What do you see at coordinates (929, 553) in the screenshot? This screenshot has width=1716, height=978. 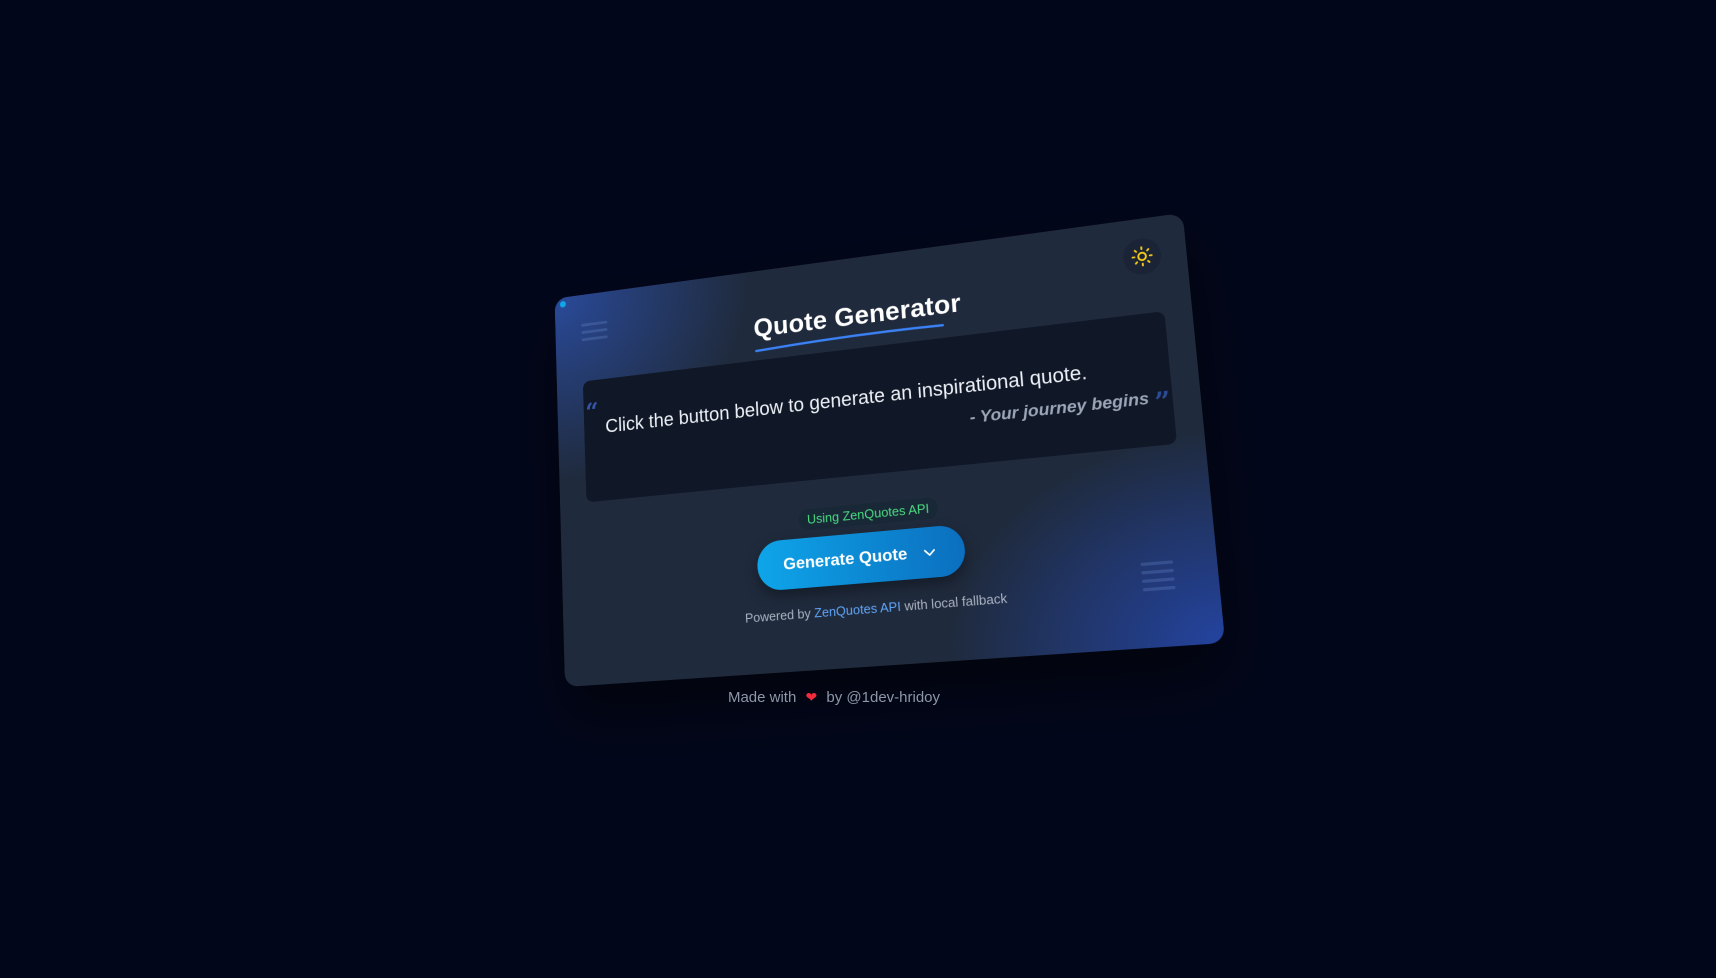 I see `chevron-down-icon` at bounding box center [929, 553].